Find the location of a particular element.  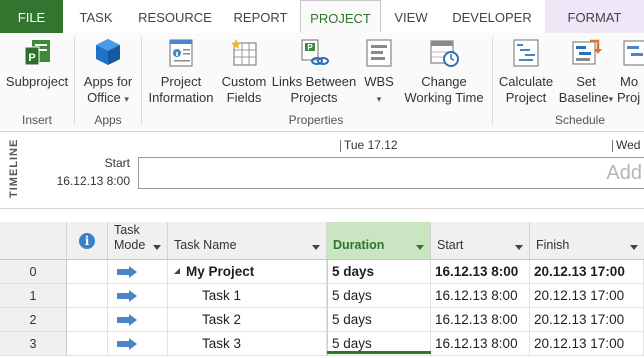

tab-format: FORMAT is located at coordinates (594, 16).